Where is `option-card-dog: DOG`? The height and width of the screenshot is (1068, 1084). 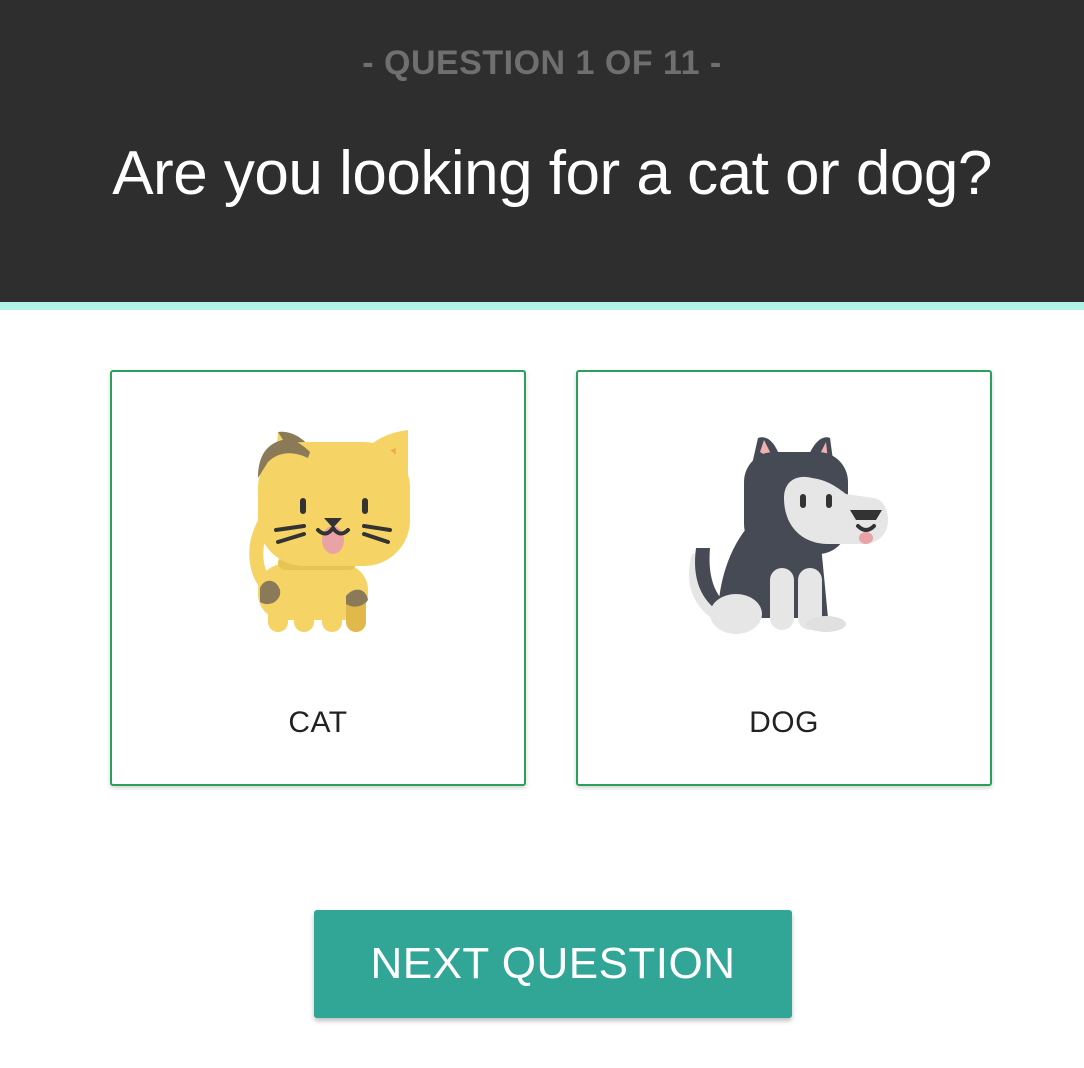
option-card-dog: DOG is located at coordinates (784, 578).